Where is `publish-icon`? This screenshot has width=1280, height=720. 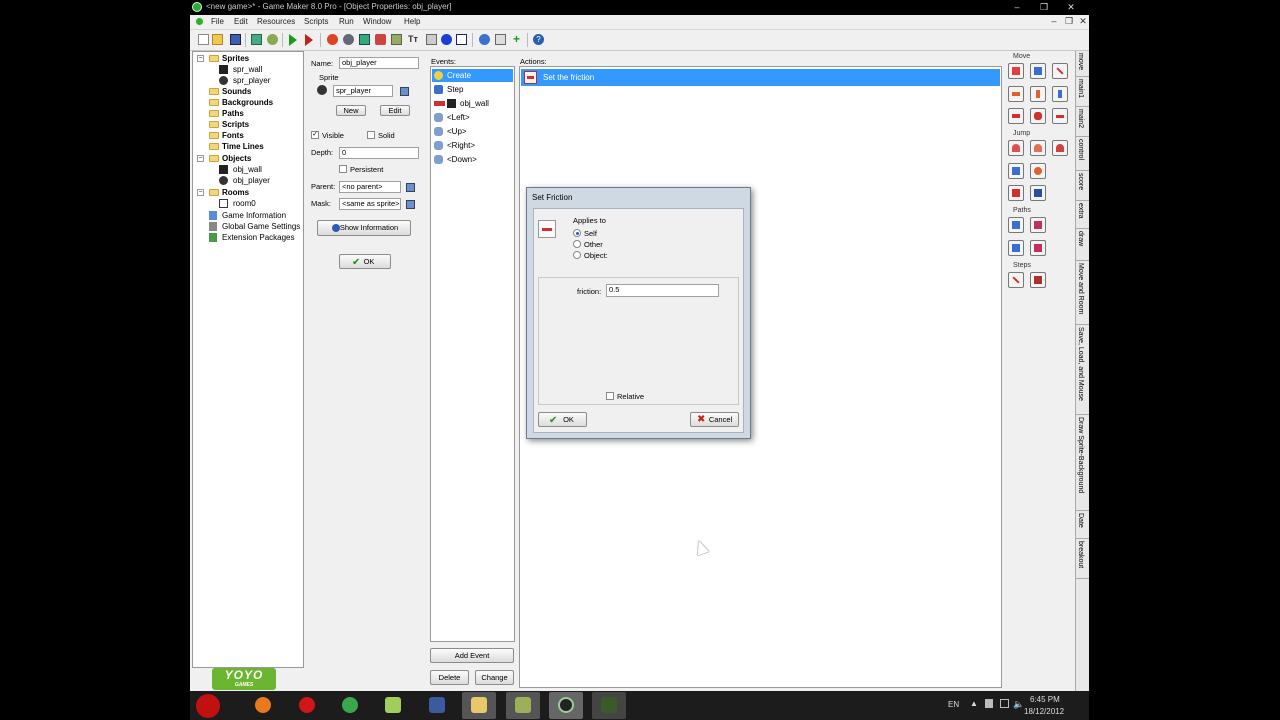 publish-icon is located at coordinates (272, 39).